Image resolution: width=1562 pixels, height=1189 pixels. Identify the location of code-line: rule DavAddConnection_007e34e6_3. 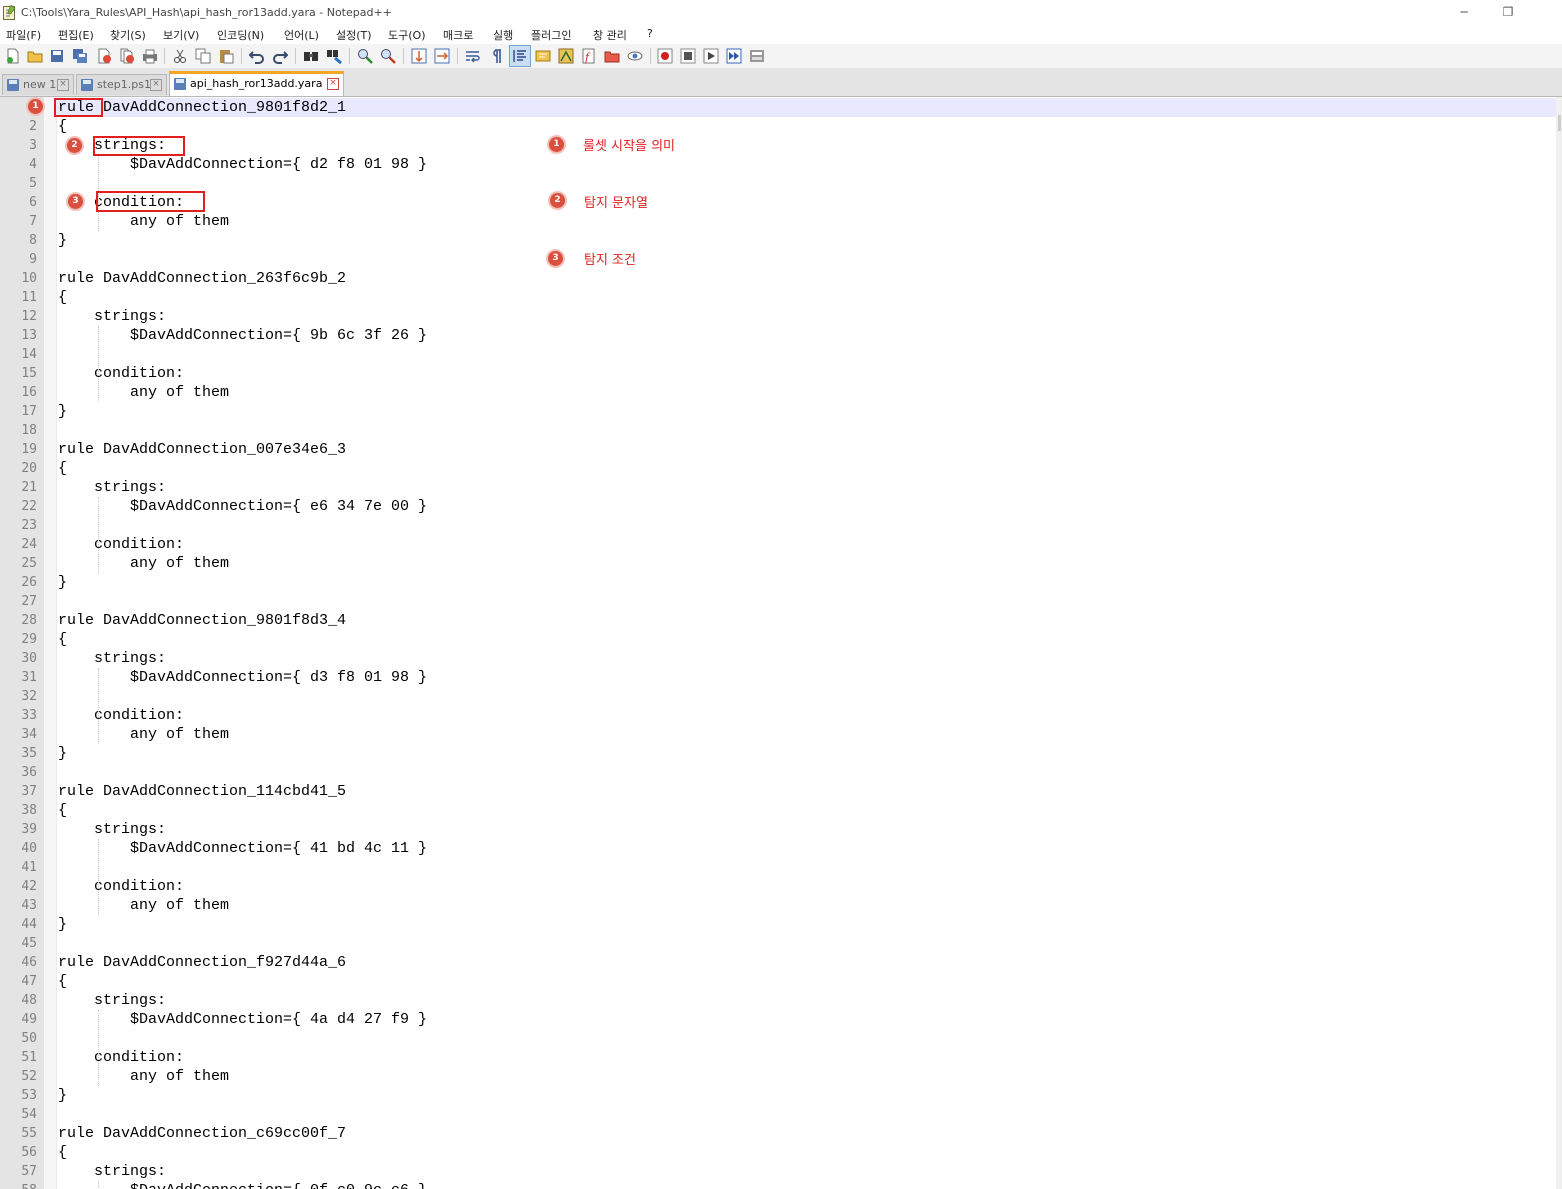
(202, 449).